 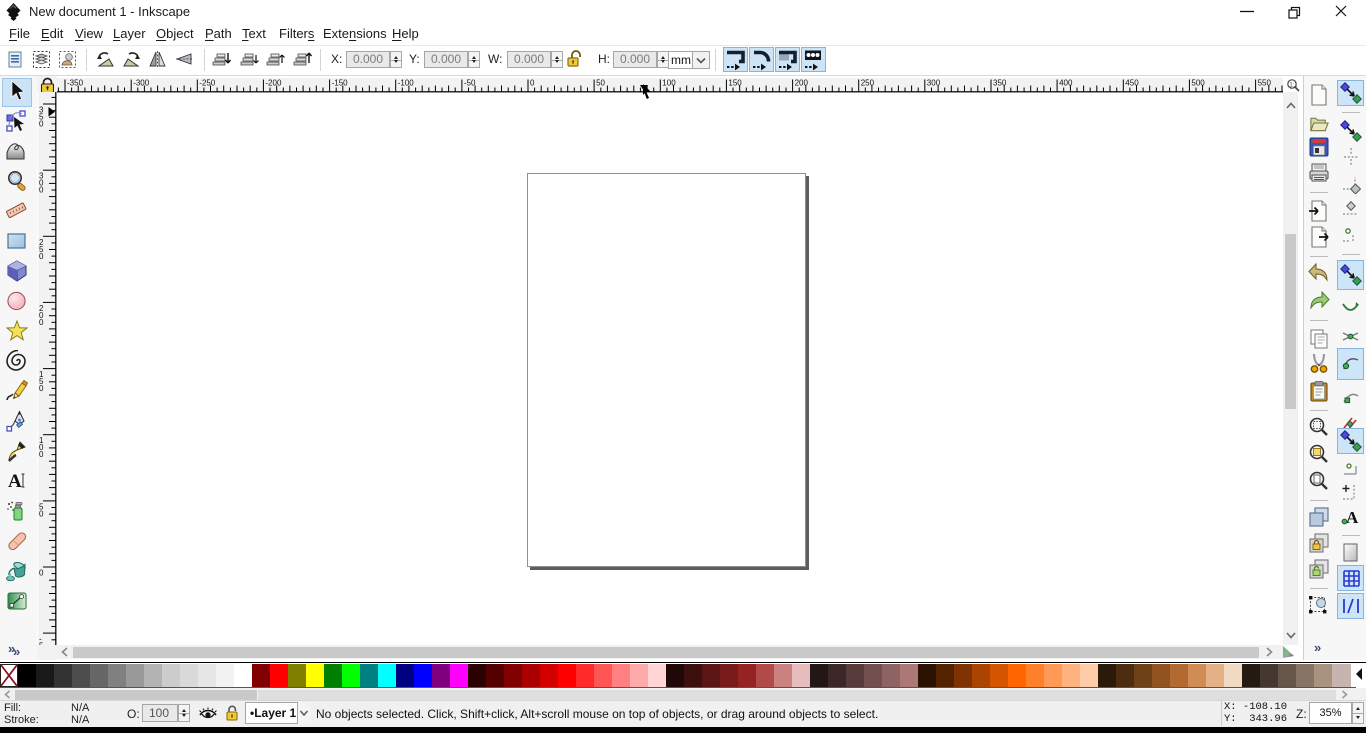 What do you see at coordinates (1066, 83) in the screenshot?
I see `svg-text: 400` at bounding box center [1066, 83].